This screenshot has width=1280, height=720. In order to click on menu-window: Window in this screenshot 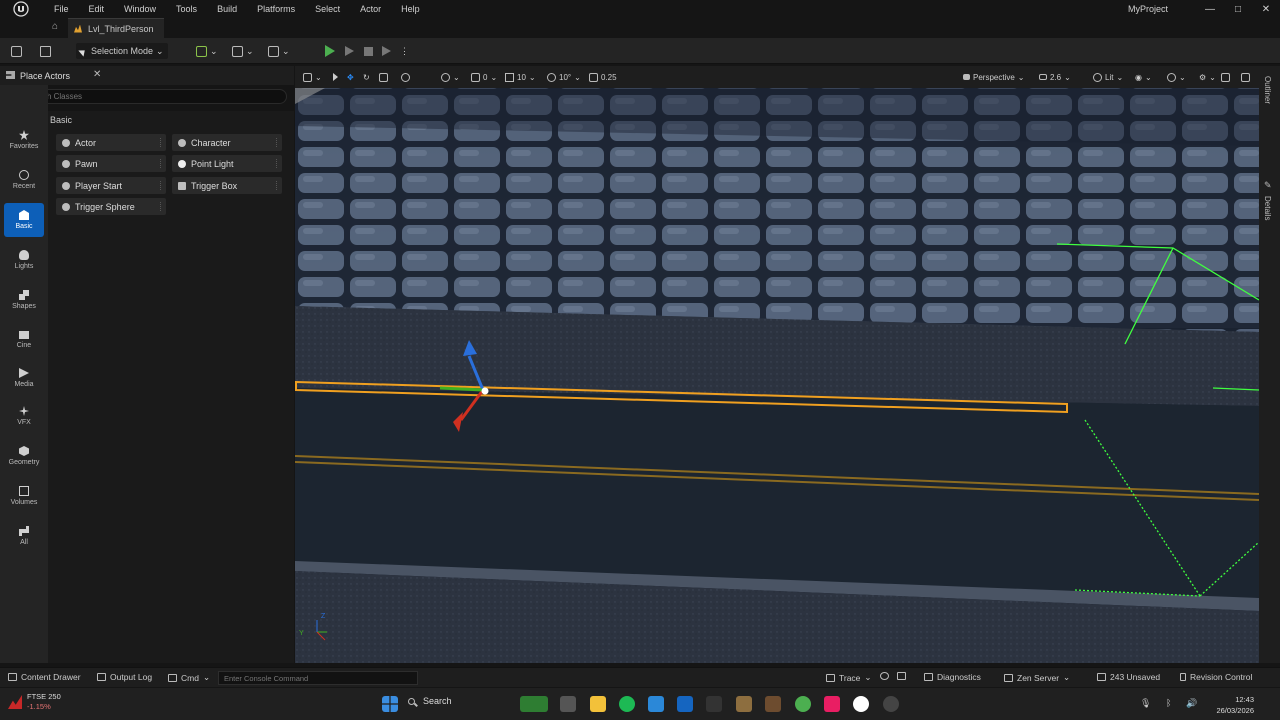, I will do `click(140, 9)`.